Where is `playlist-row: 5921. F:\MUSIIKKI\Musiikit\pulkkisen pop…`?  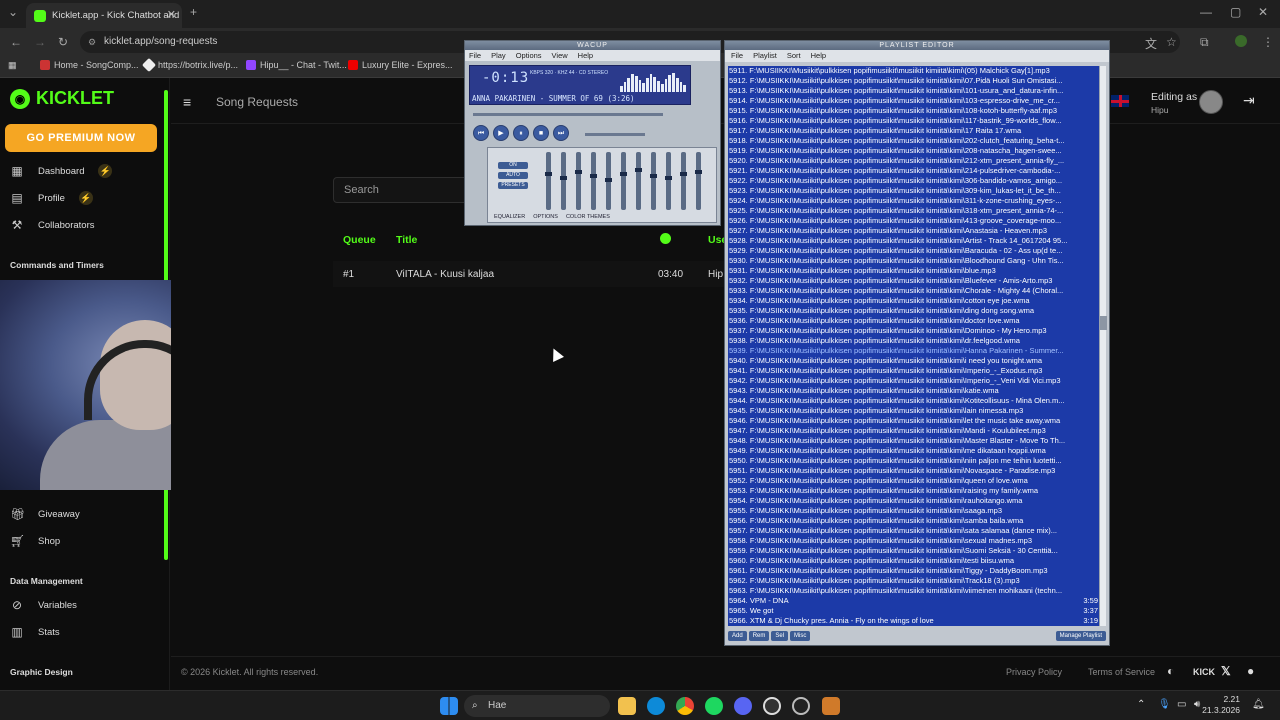
playlist-row: 5921. F:\MUSIIKKI\Musiikit\pulkkisen pop… is located at coordinates (914, 171).